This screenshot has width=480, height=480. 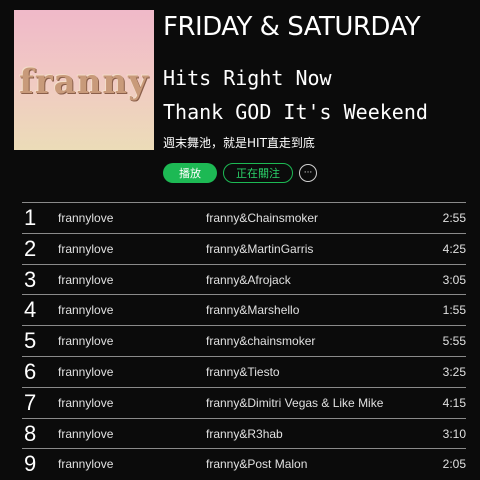 What do you see at coordinates (30, 310) in the screenshot?
I see `track-number: 4` at bounding box center [30, 310].